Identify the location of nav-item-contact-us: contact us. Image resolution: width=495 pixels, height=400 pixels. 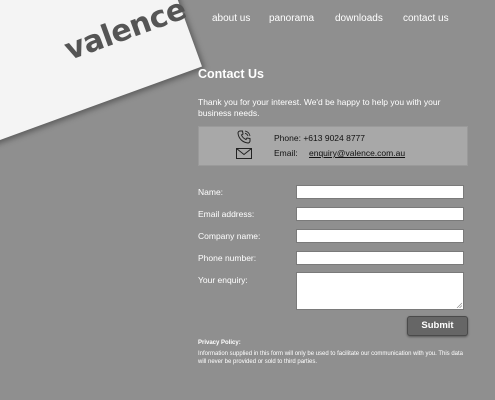
(426, 18).